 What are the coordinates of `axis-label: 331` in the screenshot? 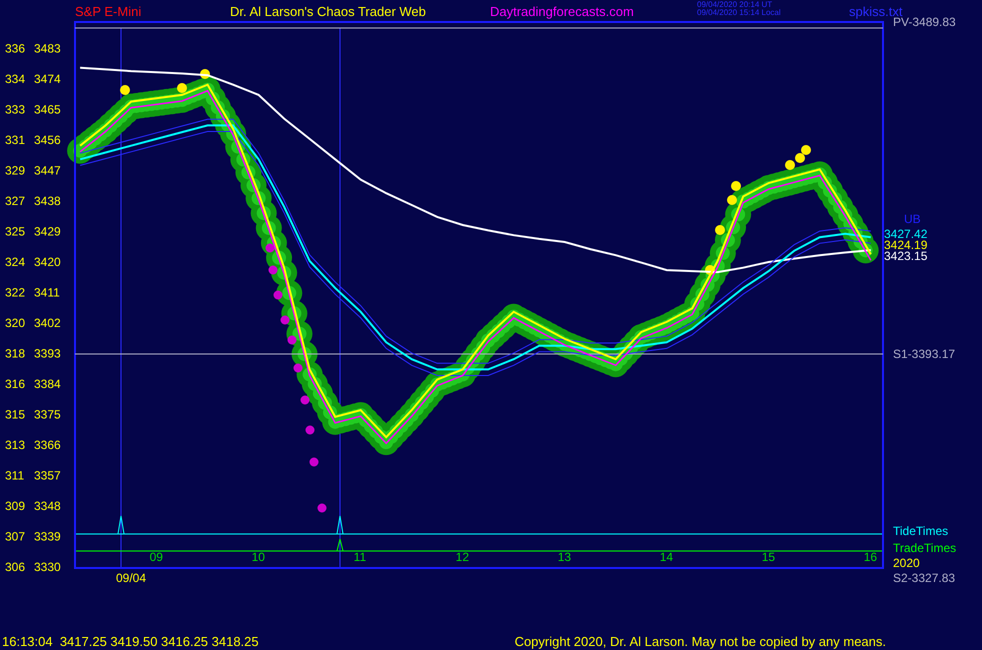 It's located at (15, 139).